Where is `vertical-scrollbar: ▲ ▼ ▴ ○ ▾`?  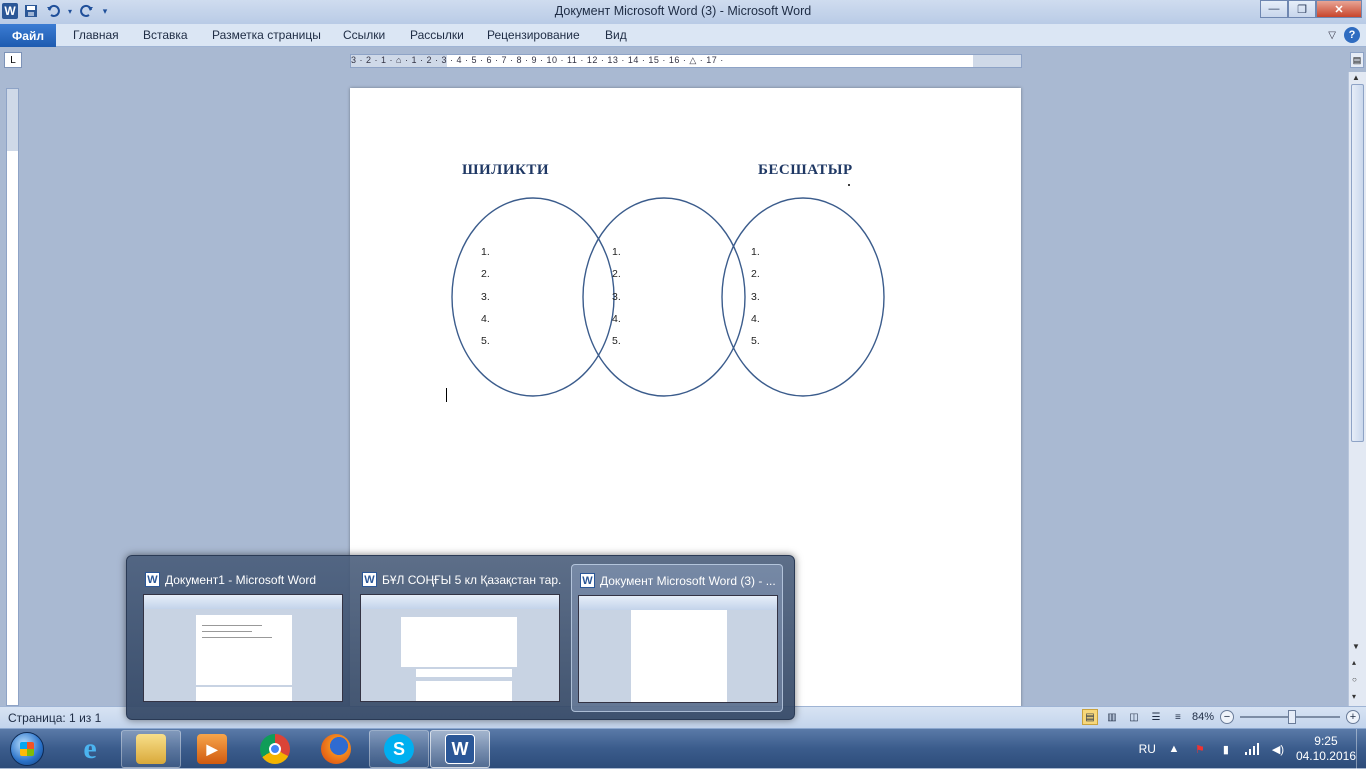
vertical-scrollbar: ▲ ▼ ▴ ○ ▾ is located at coordinates (1357, 389).